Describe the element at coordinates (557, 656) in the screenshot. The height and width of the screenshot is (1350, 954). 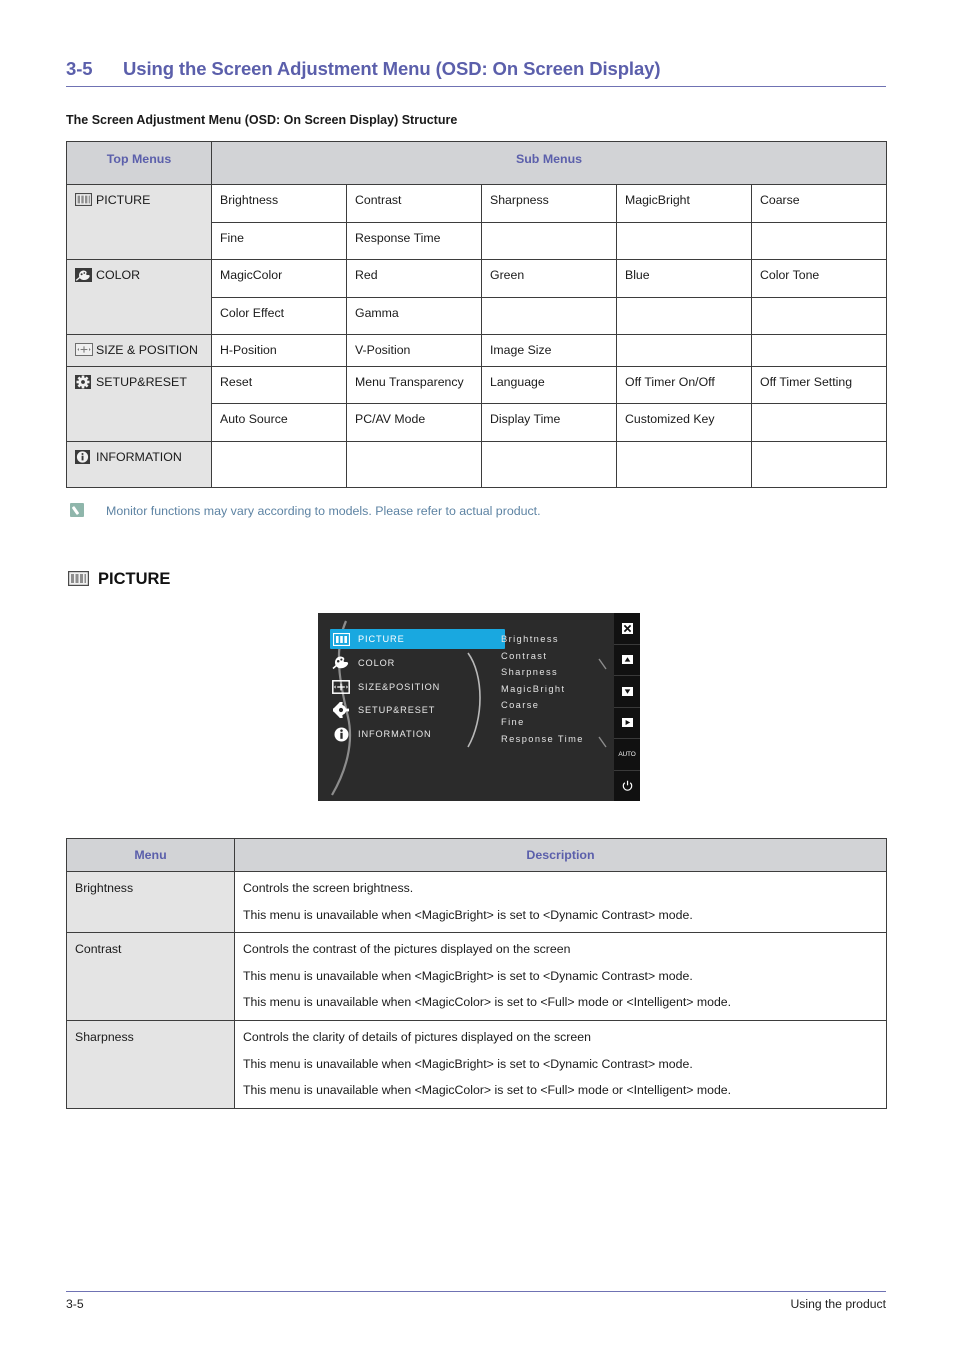
I see `osd-submenu-item: Contrast` at that location.